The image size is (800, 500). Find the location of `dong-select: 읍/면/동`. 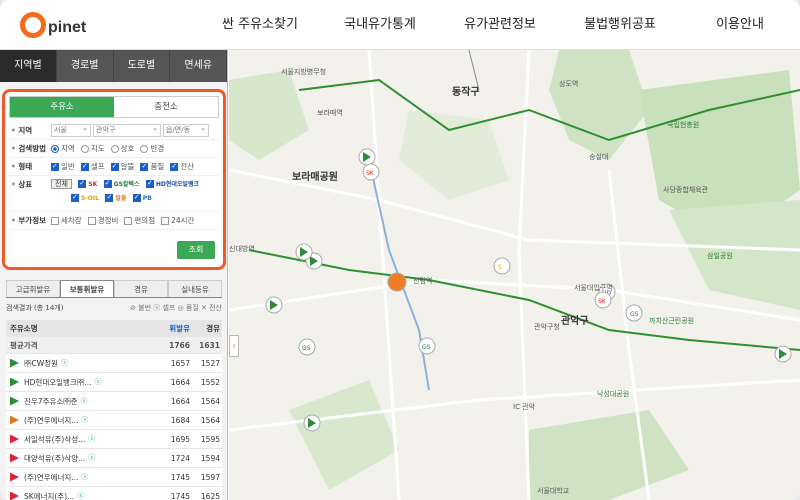

dong-select: 읍/면/동 is located at coordinates (186, 130).